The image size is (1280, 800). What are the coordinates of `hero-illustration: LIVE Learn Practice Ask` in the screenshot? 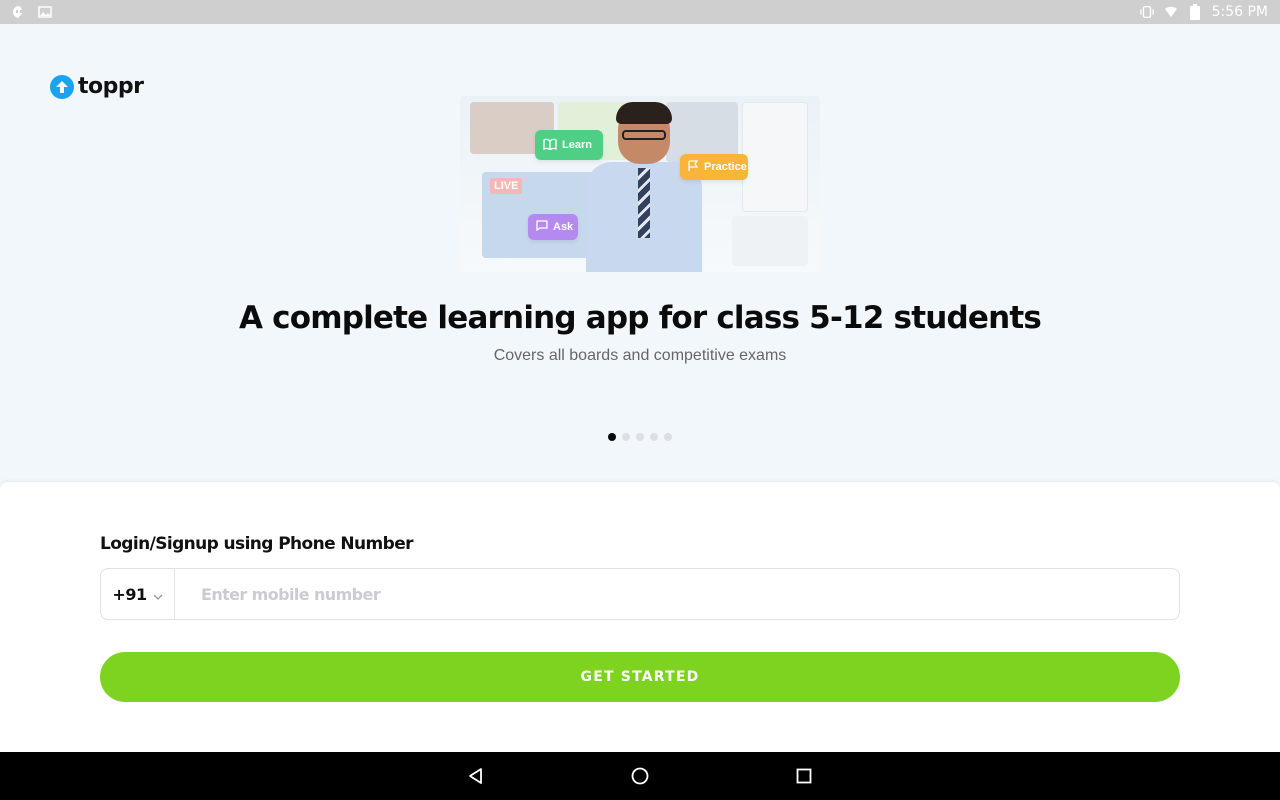 It's located at (640, 184).